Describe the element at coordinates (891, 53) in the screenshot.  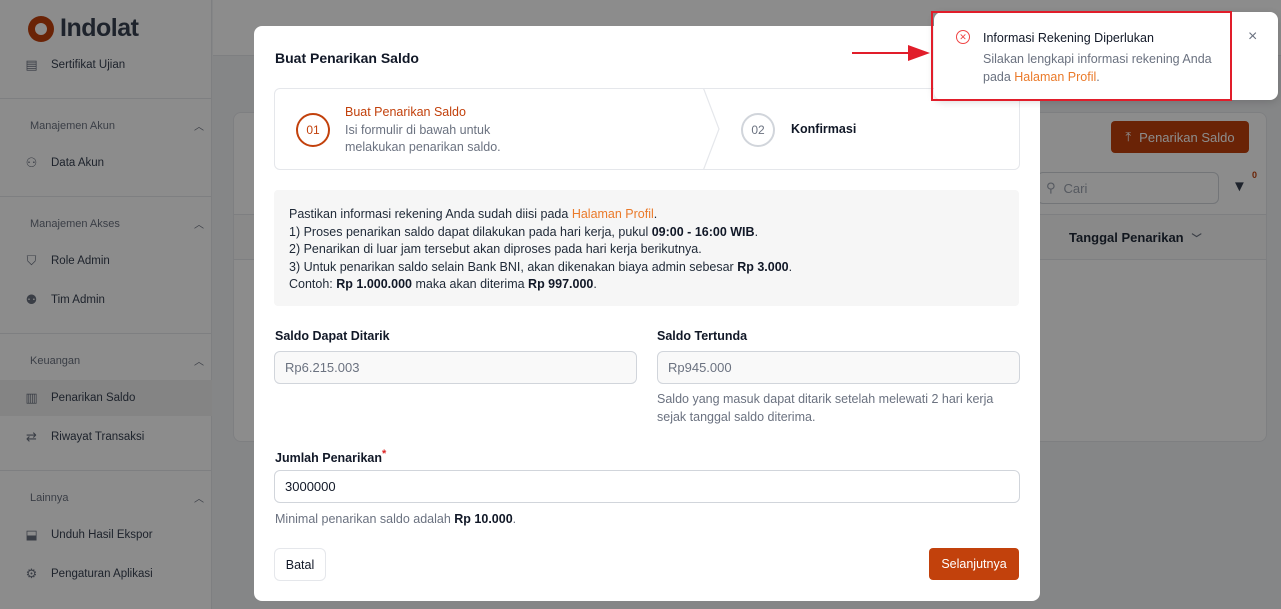
I see `annotation-arrow` at that location.